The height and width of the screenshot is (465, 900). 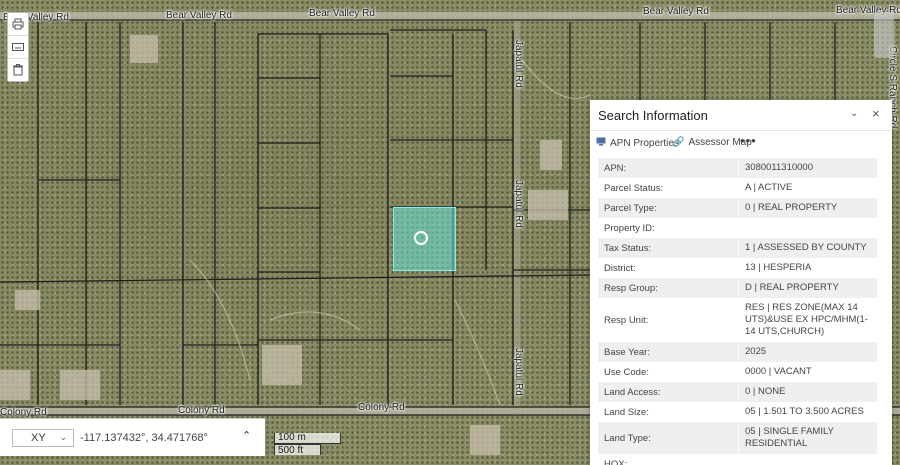 I want to click on more-options-button: •••, so click(x=748, y=140).